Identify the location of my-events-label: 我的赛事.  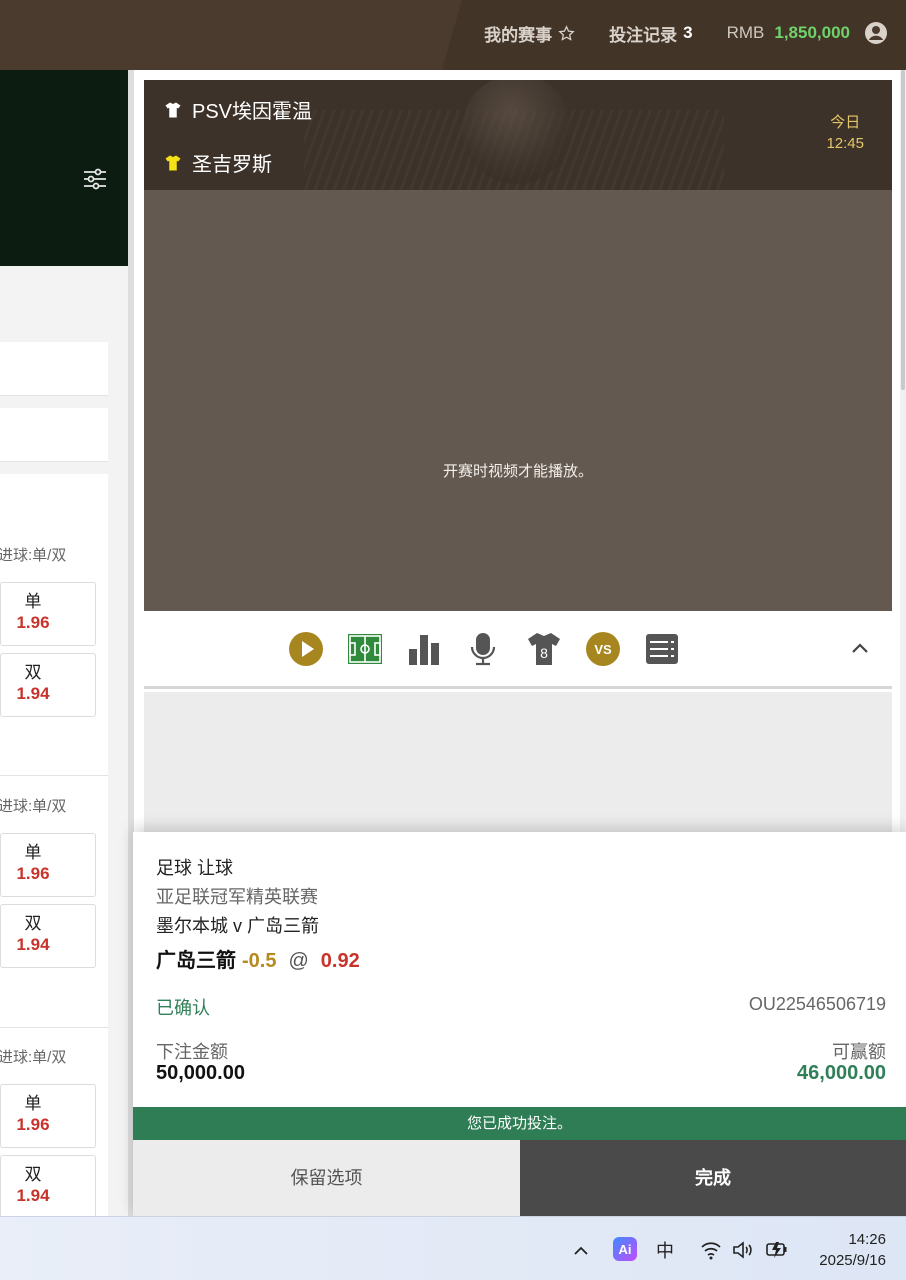
(518, 35).